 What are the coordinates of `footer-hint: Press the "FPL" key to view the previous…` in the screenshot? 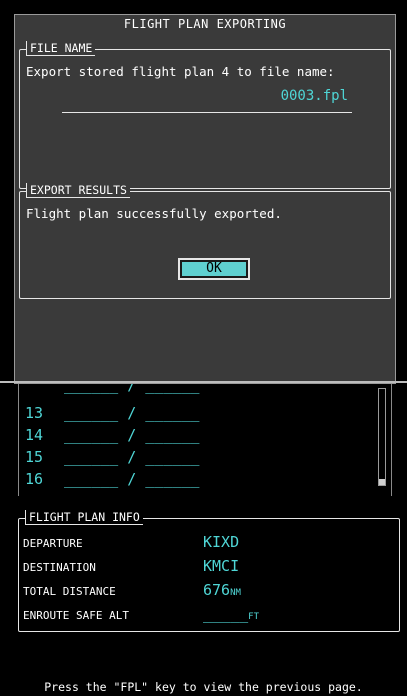 It's located at (203, 687).